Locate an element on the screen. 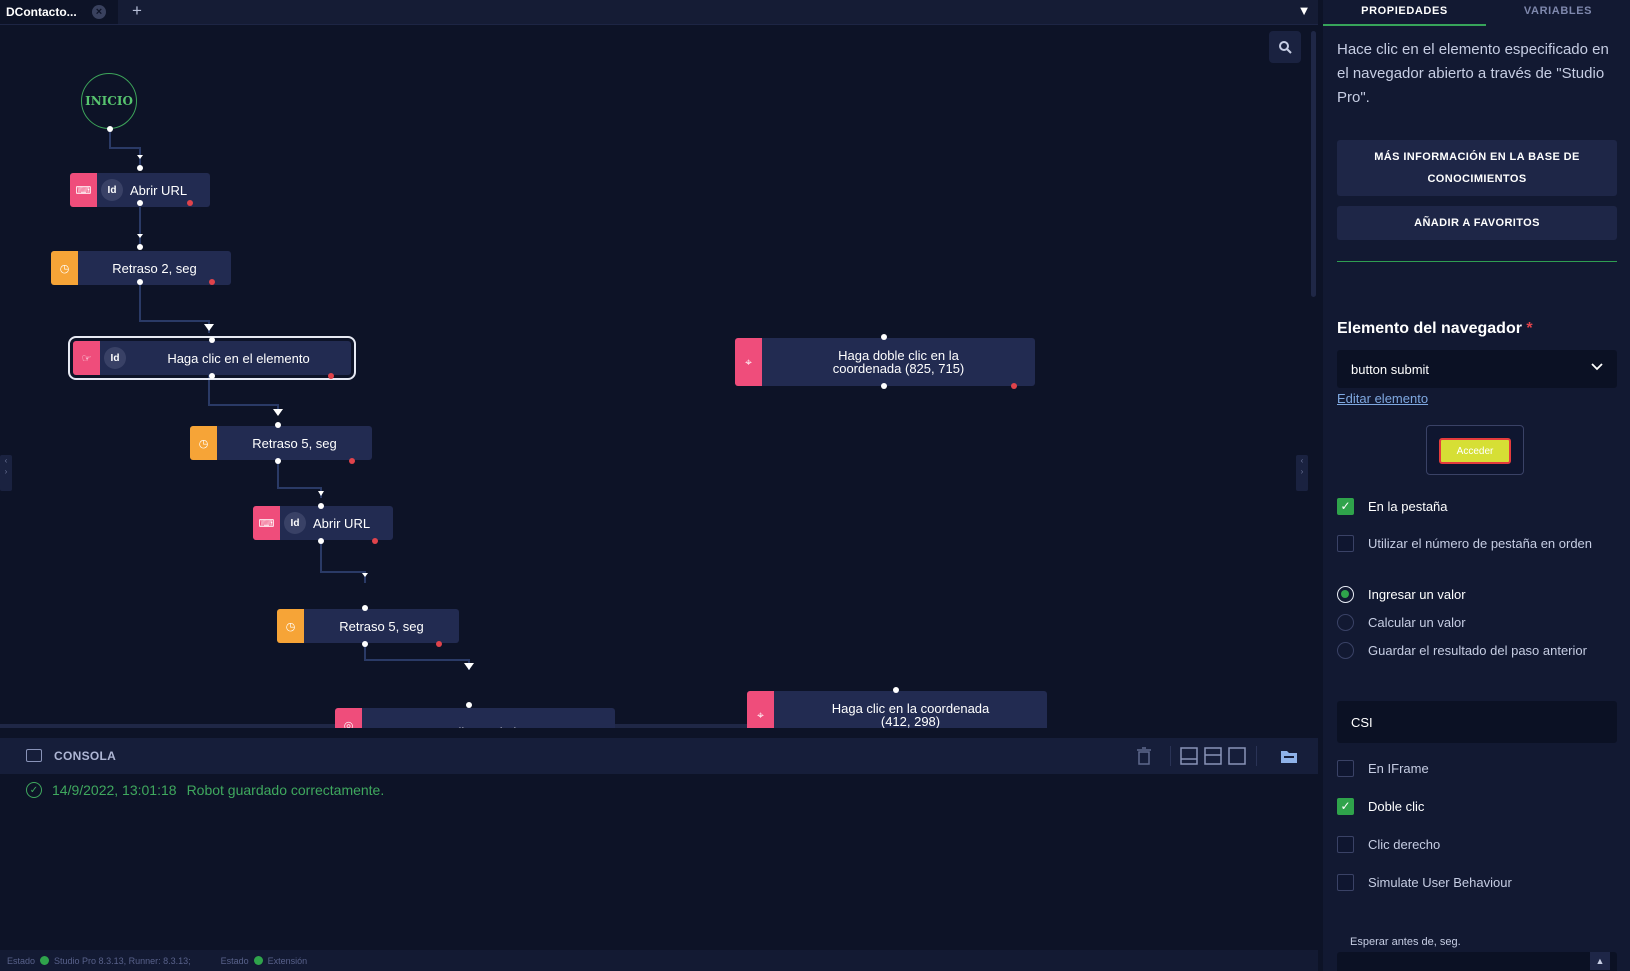  panel-tabs: PROPIEDADES VARIABLES is located at coordinates (1476, 13).